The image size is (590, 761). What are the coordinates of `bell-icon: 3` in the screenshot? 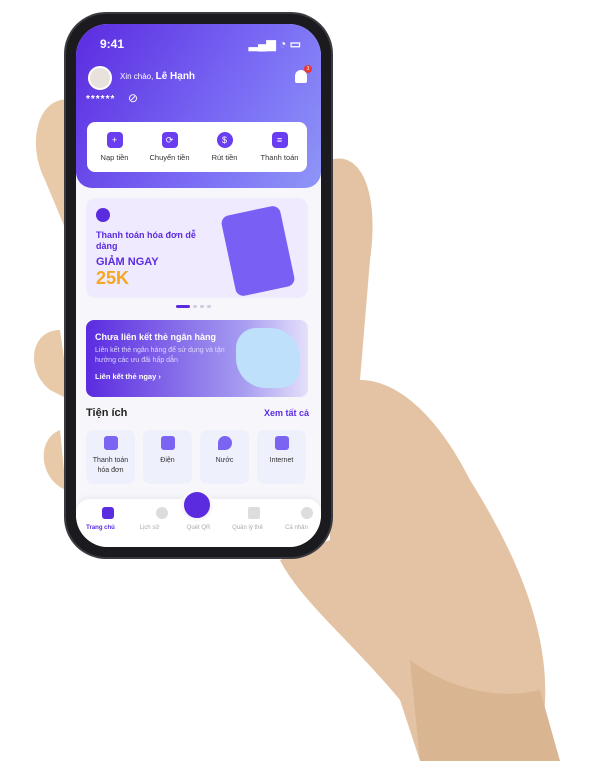 It's located at (303, 74).